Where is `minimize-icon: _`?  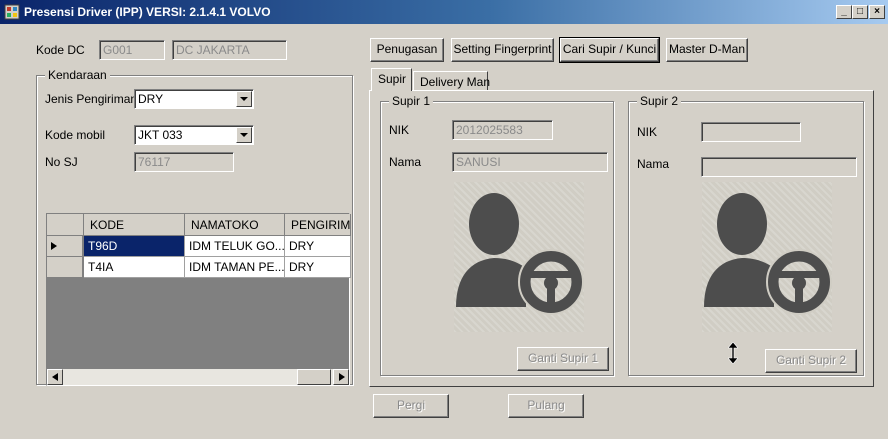
minimize-icon: _ is located at coordinates (844, 11).